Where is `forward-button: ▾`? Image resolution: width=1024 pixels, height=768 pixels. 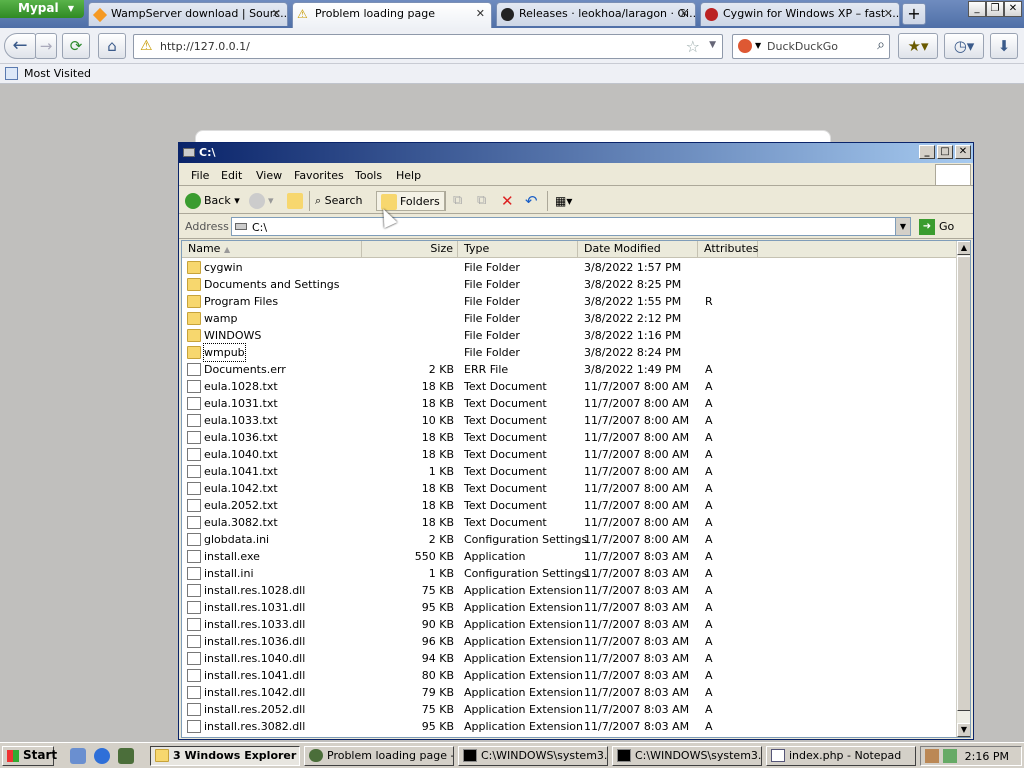
forward-button: ▾ is located at coordinates (261, 201).